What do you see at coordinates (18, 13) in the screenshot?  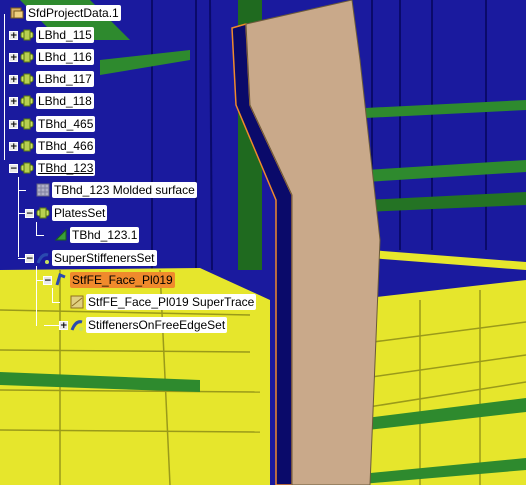 I see `project-icon` at bounding box center [18, 13].